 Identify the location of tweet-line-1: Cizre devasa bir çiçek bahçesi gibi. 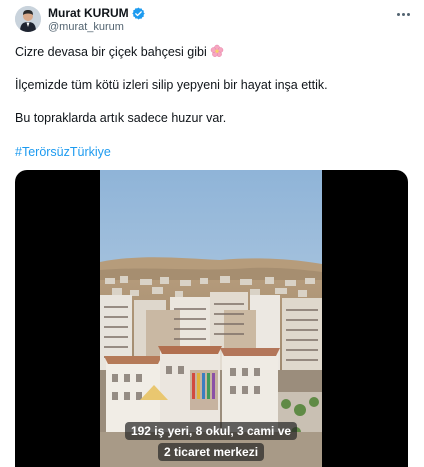
(119, 51).